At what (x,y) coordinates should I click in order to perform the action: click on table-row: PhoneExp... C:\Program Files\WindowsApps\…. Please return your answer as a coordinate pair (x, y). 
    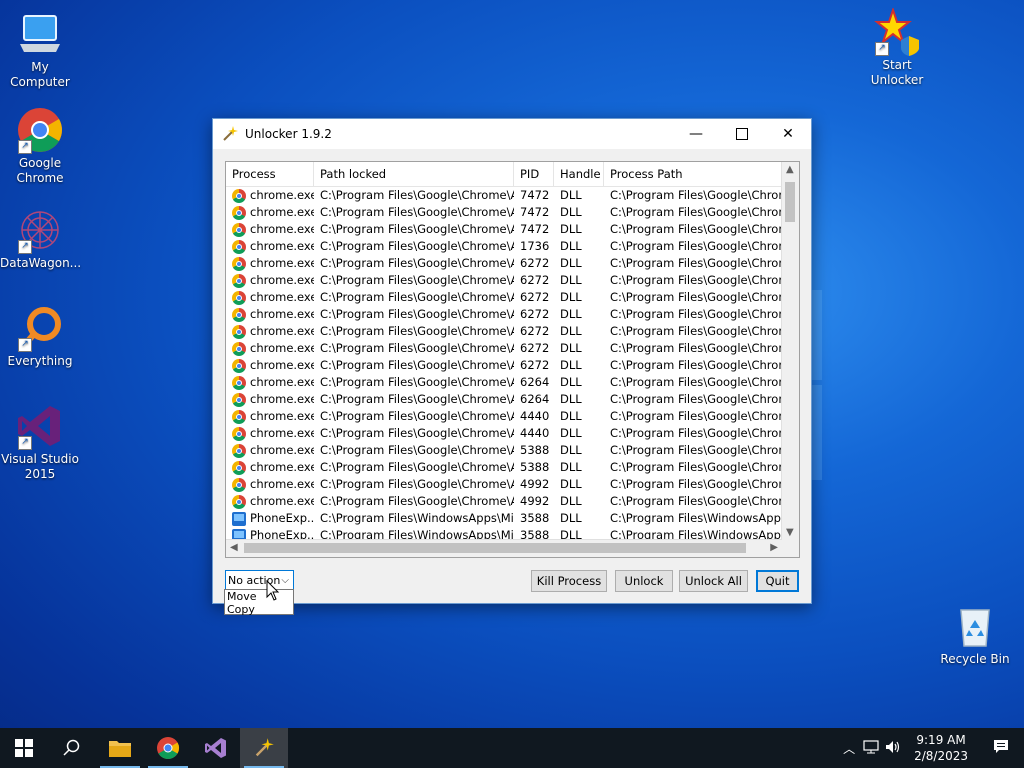
    Looking at the image, I should click on (506, 518).